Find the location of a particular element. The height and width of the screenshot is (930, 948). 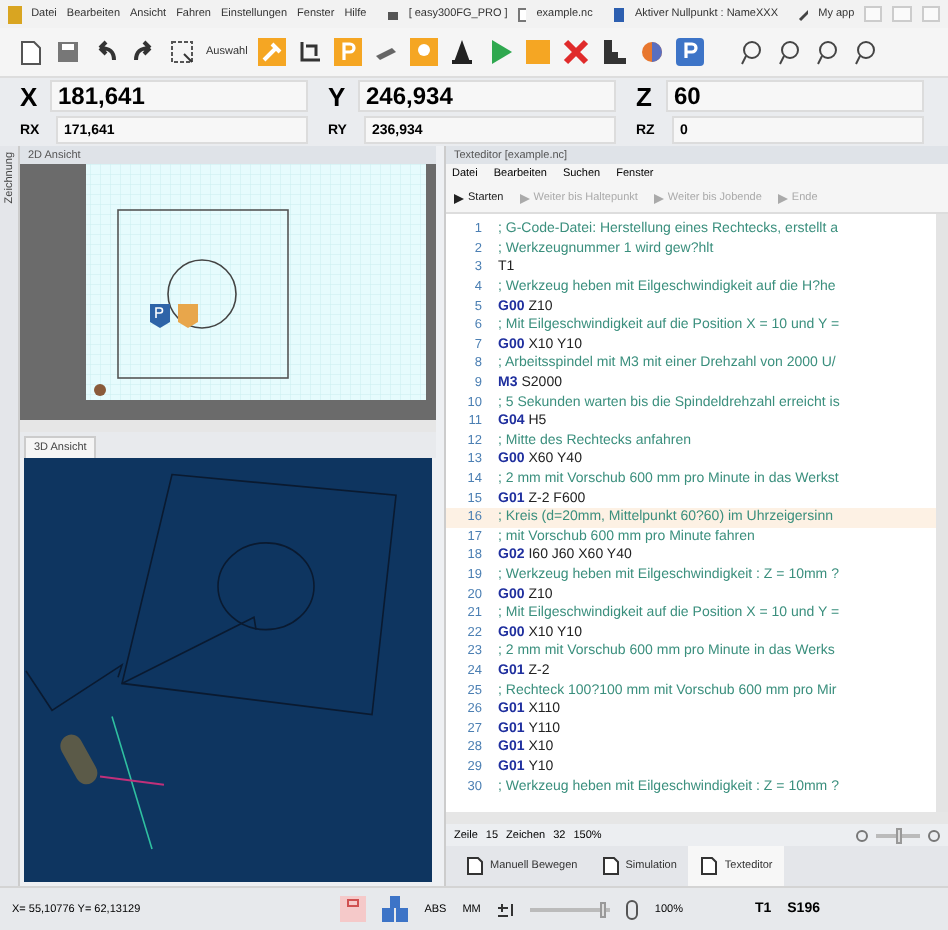

tool-marker-icon is located at coordinates (188, 316).